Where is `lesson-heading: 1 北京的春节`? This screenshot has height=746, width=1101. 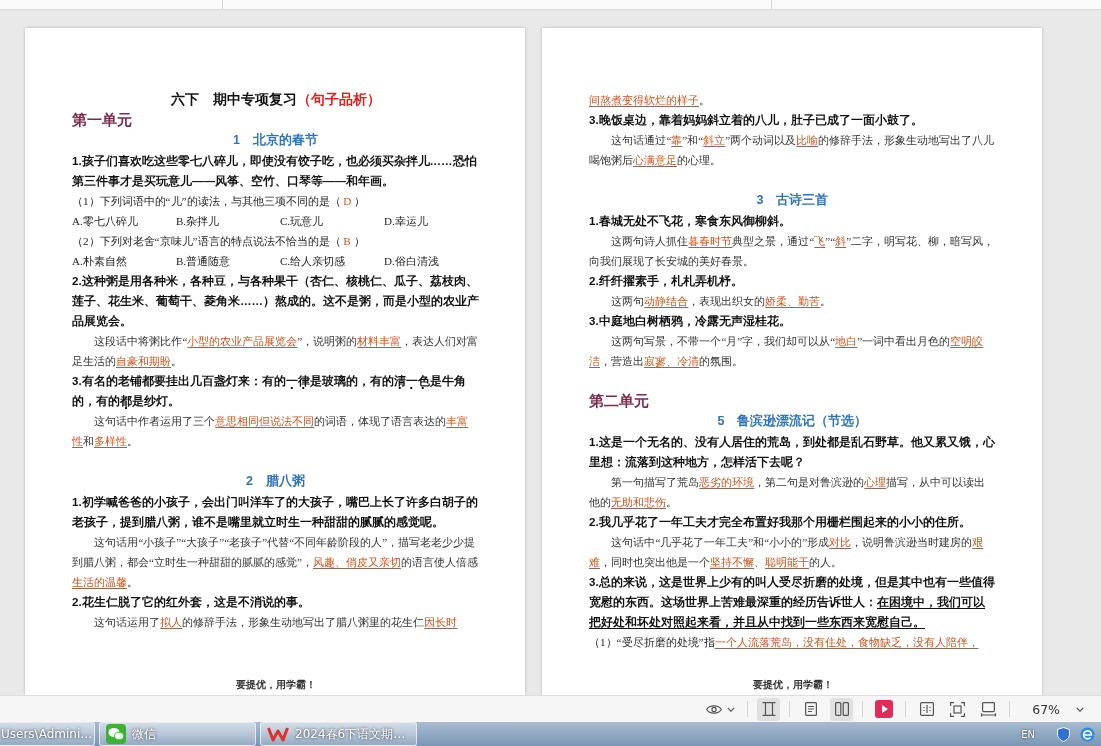
lesson-heading: 1 北京的春节 is located at coordinates (275, 140).